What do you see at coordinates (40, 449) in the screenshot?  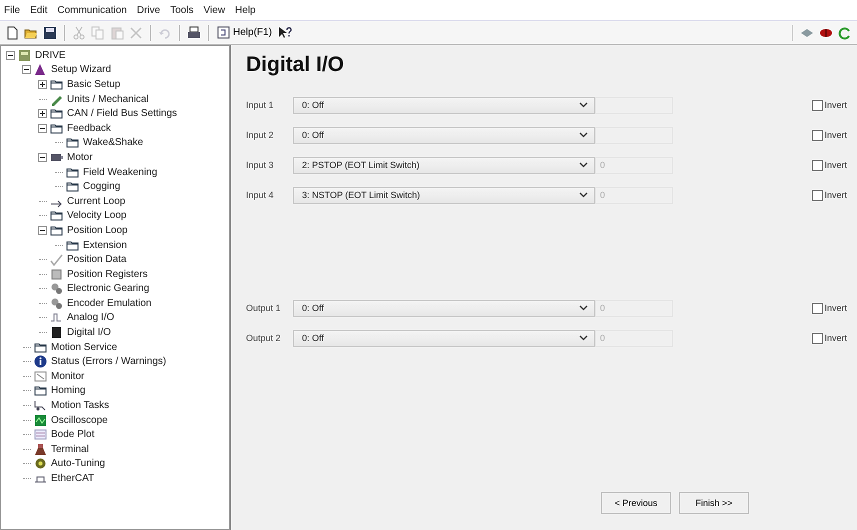 I see `terminal-icon` at bounding box center [40, 449].